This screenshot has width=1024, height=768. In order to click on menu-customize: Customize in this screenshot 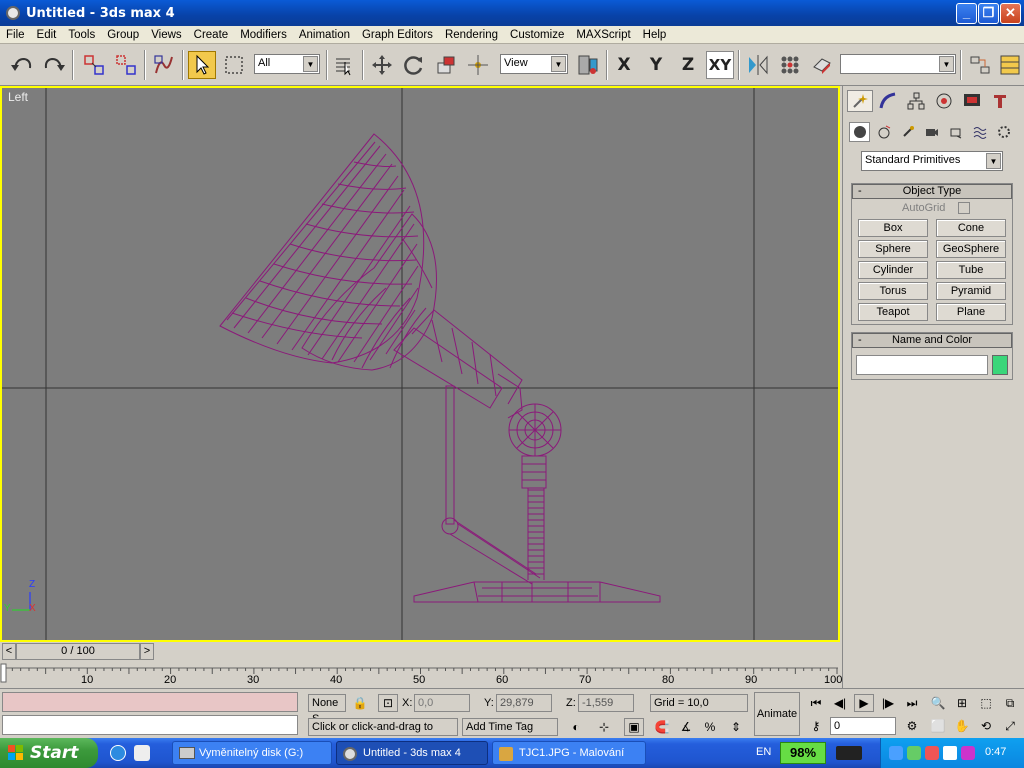, I will do `click(537, 35)`.